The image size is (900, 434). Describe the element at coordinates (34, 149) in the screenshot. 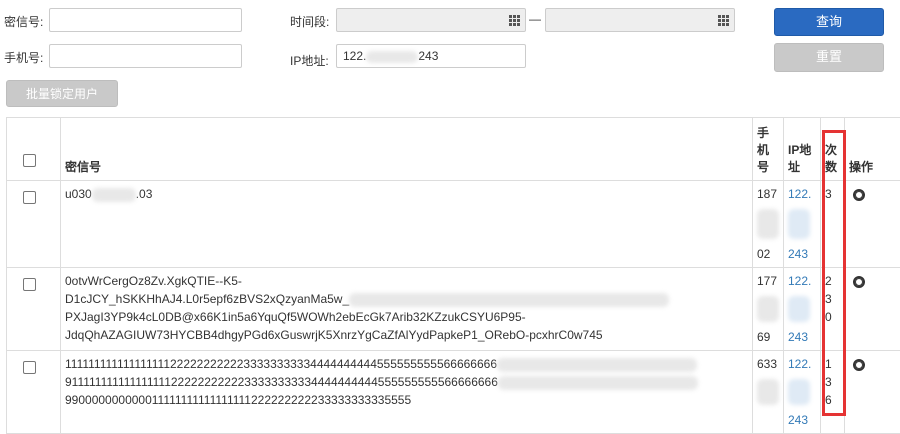

I see `select-all-cell` at that location.